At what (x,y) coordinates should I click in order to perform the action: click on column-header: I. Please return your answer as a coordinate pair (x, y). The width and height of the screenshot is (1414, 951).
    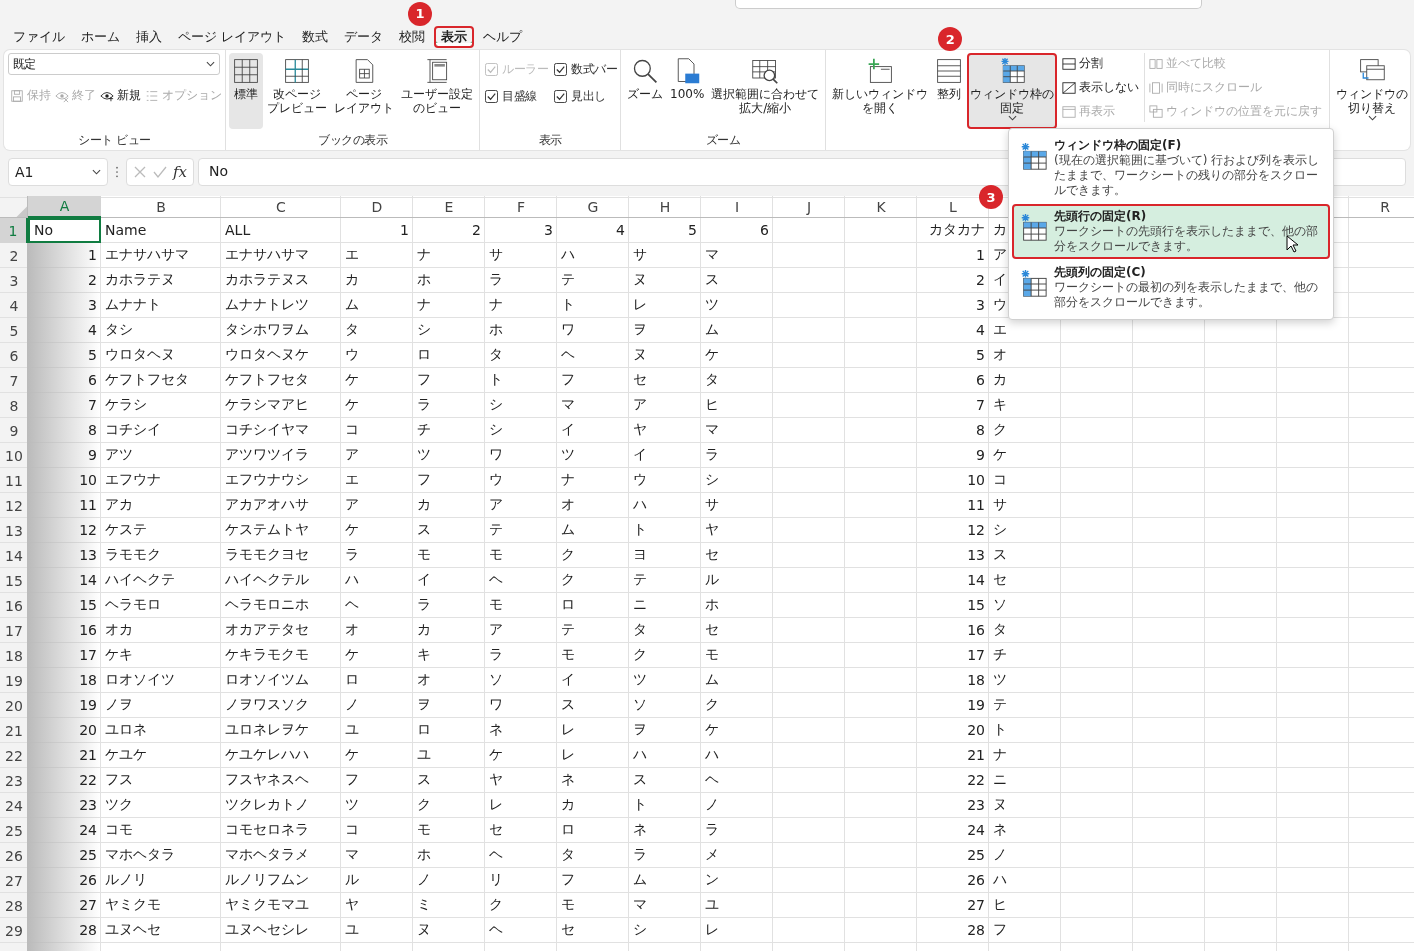
    Looking at the image, I should click on (737, 207).